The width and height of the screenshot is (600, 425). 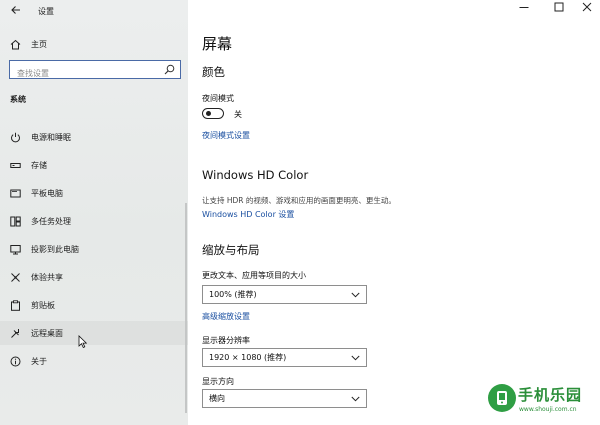 I want to click on search-box, so click(x=95, y=71).